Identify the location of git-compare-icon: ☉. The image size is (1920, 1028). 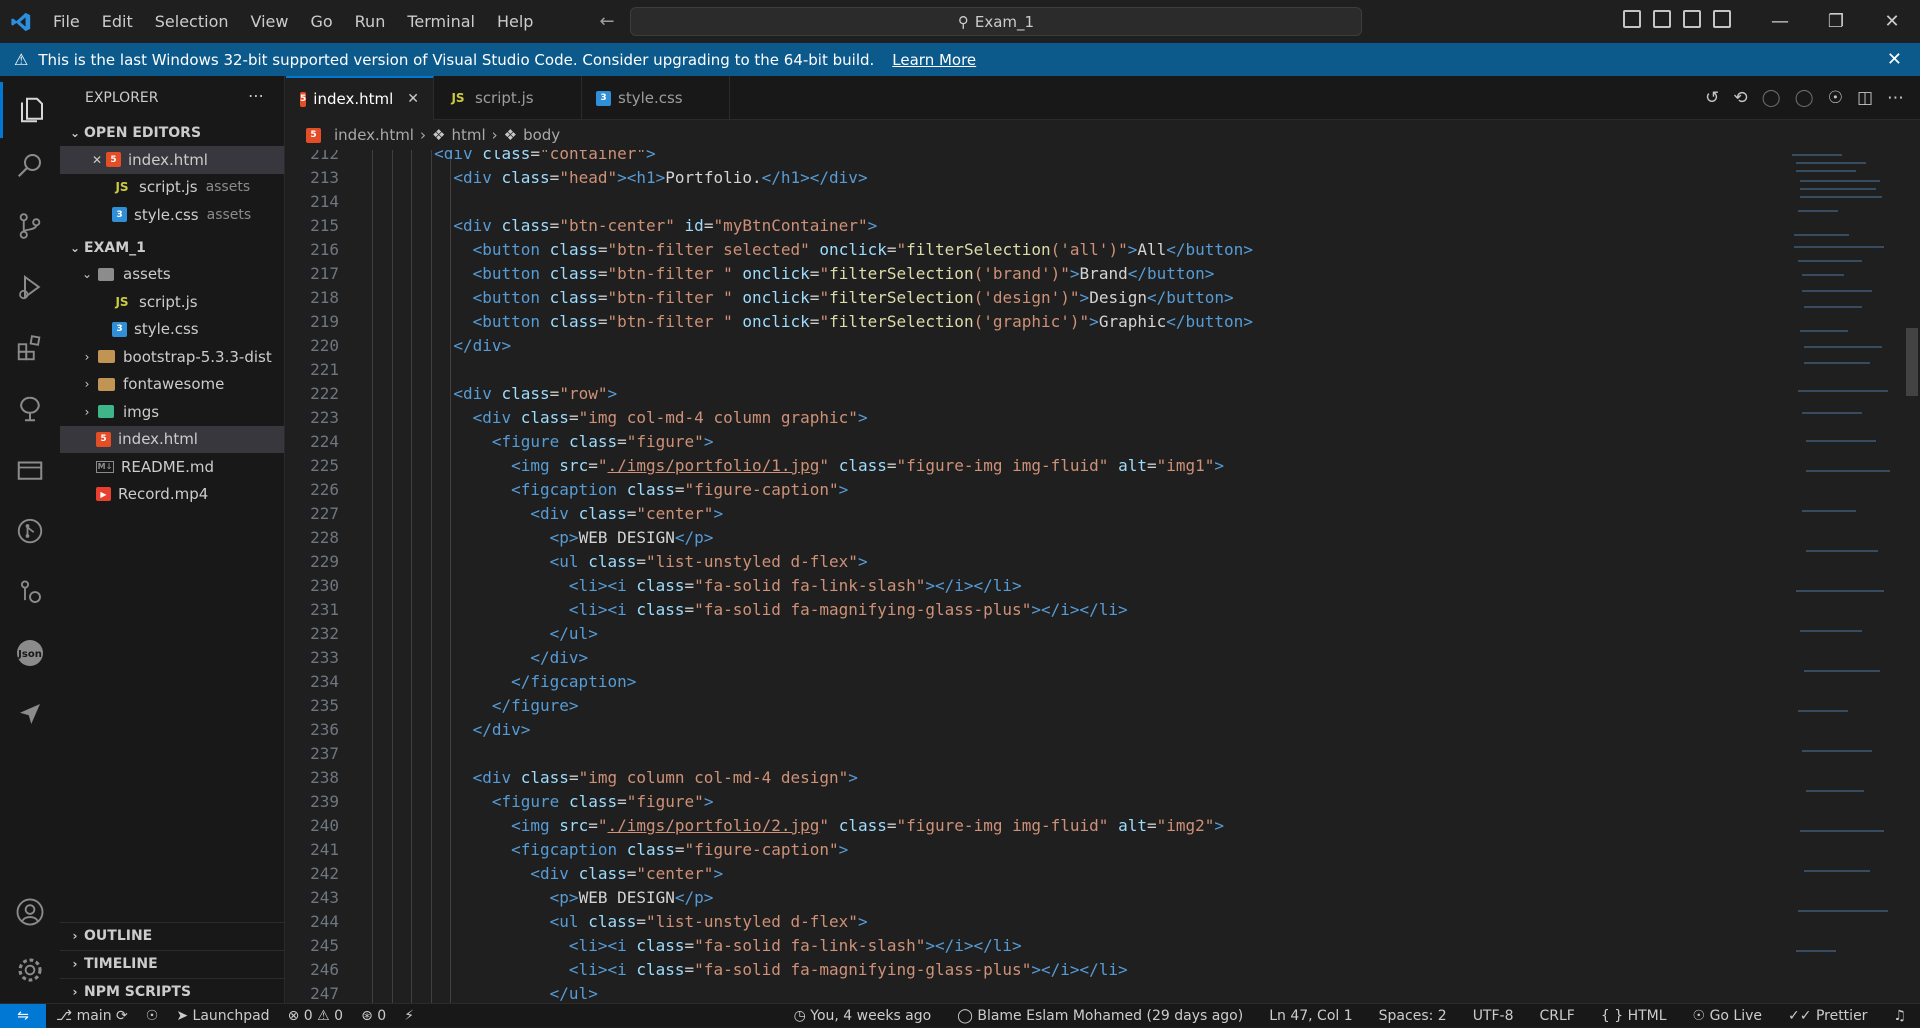
(1835, 98).